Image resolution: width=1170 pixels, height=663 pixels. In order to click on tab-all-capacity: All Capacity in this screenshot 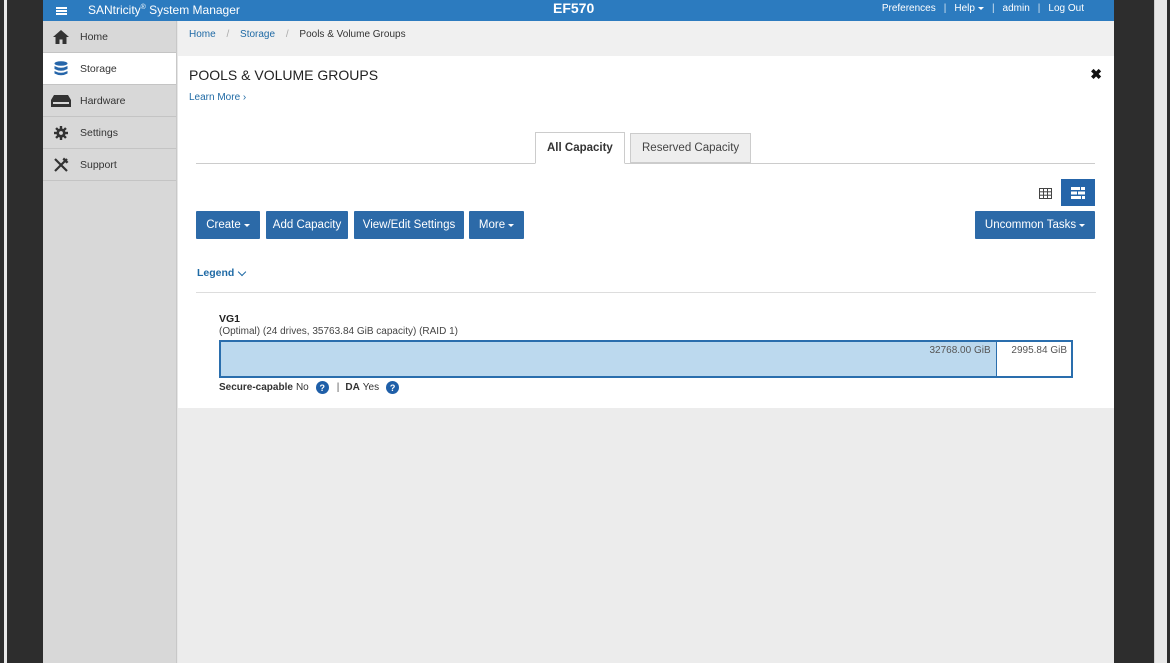, I will do `click(580, 148)`.